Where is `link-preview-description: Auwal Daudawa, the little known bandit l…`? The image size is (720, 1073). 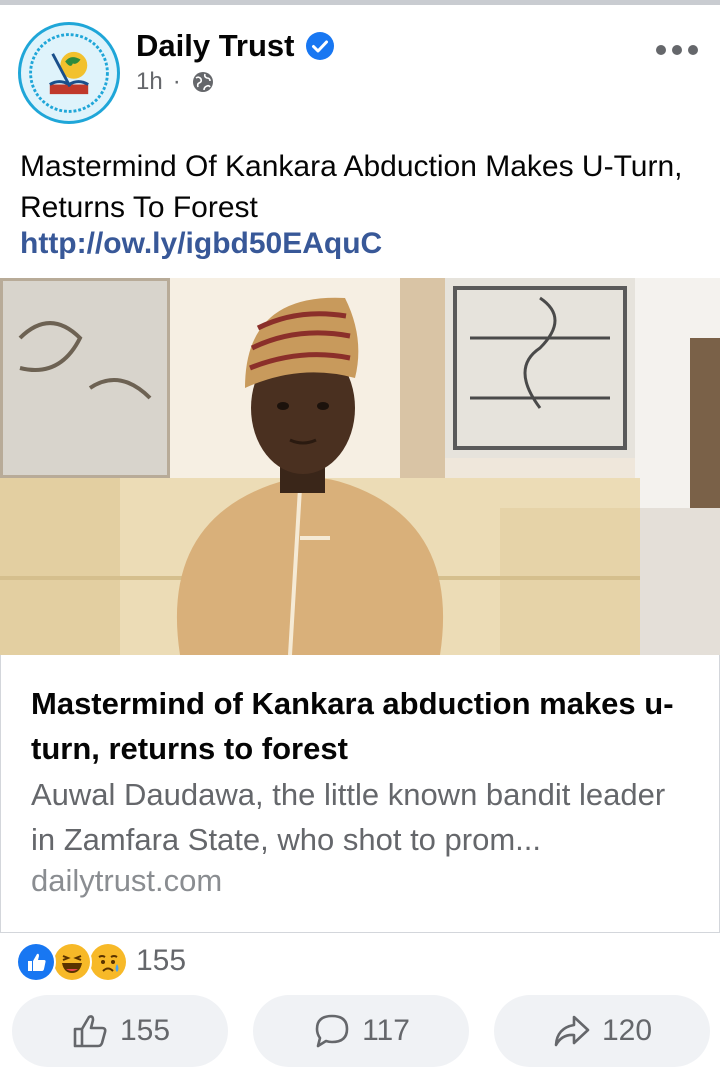
link-preview-description: Auwal Daudawa, the little known bandit l… is located at coordinates (348, 817).